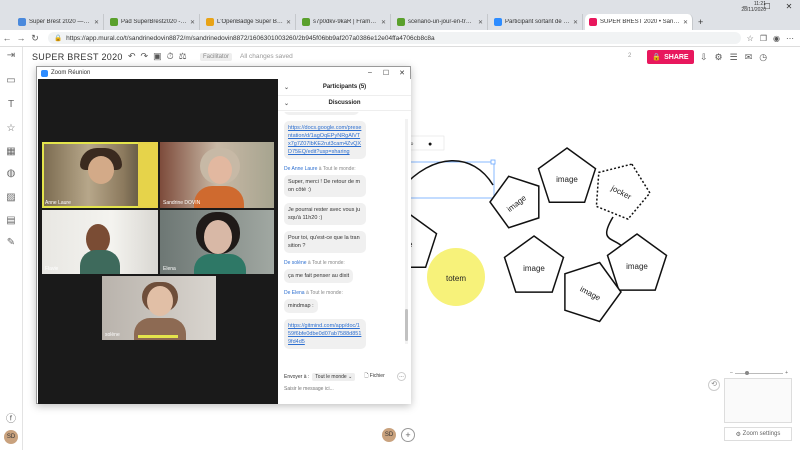 This screenshot has width=800, height=450. Describe the element at coordinates (7, 38) in the screenshot. I see `back-icon: ←` at that location.